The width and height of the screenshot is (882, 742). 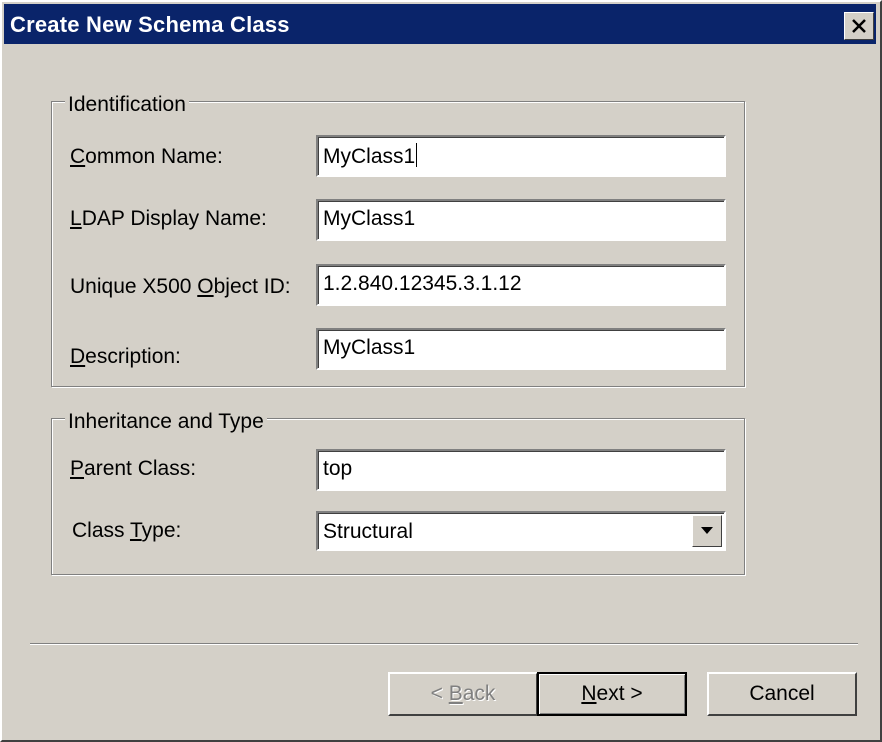 I want to click on x500-object-id-field: 1.2.840.12345.3.1.12, so click(x=521, y=285).